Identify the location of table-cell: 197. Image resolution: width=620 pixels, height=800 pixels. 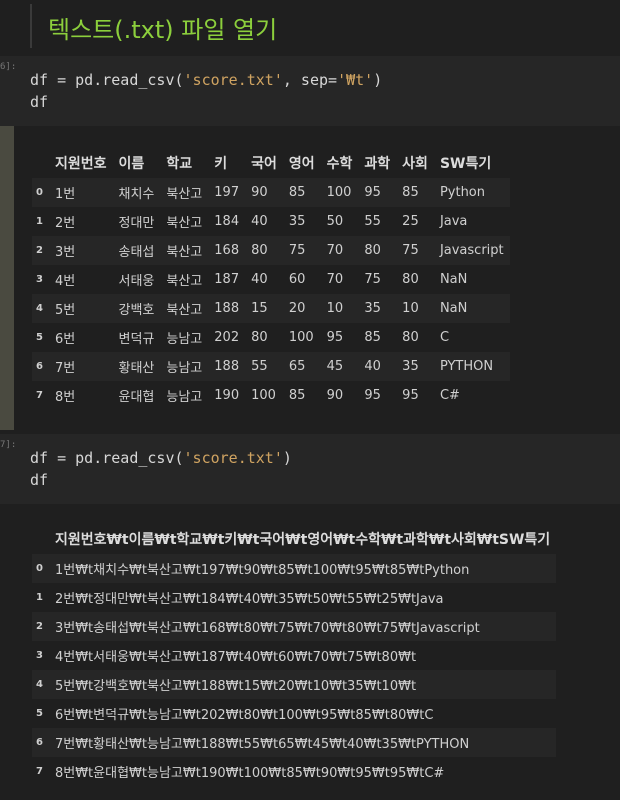
(227, 192).